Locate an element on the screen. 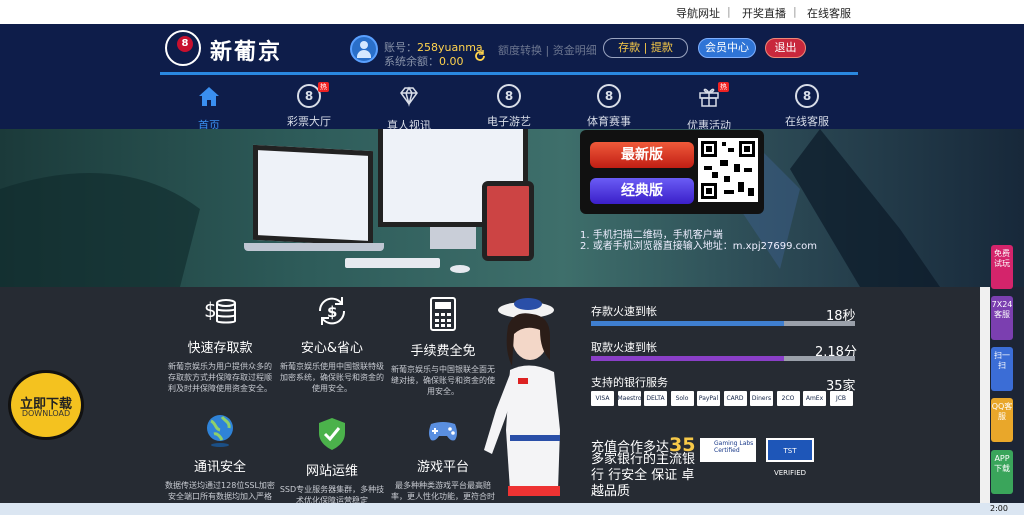  deposit-speed-bar is located at coordinates (723, 323).